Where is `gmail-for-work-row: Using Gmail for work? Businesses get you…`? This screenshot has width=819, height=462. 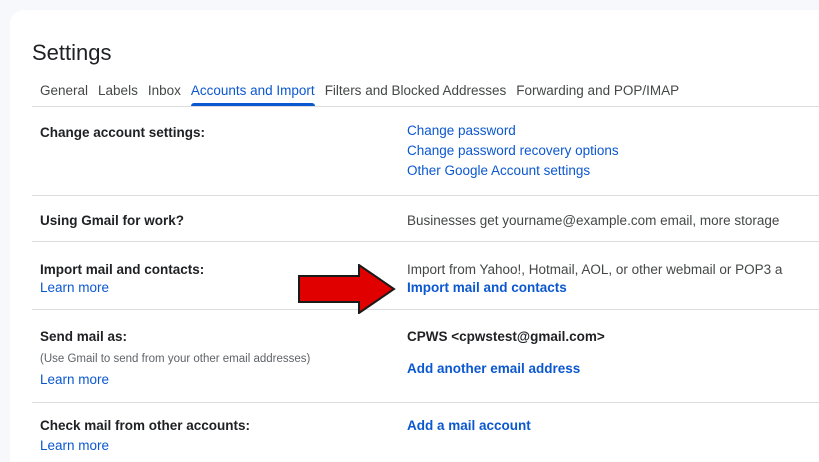 gmail-for-work-row: Using Gmail for work? Businesses get you… is located at coordinates (425, 219).